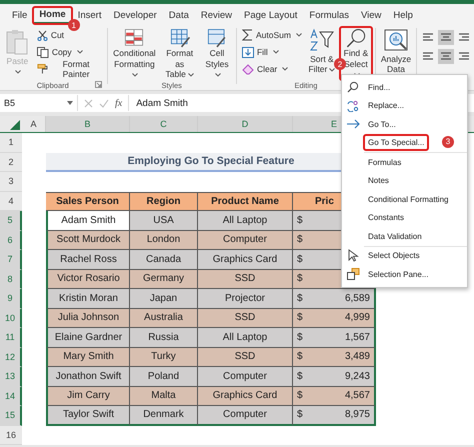  Describe the element at coordinates (104, 103) in the screenshot. I see `check-icon` at that location.